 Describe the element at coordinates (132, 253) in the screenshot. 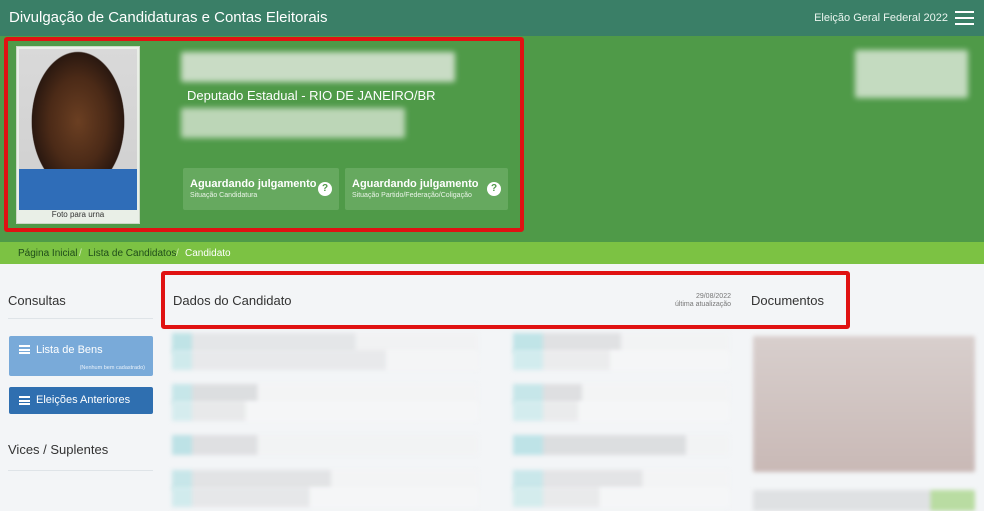

I see `breadcrumb-candidate-list: Lista de Candidatos` at that location.